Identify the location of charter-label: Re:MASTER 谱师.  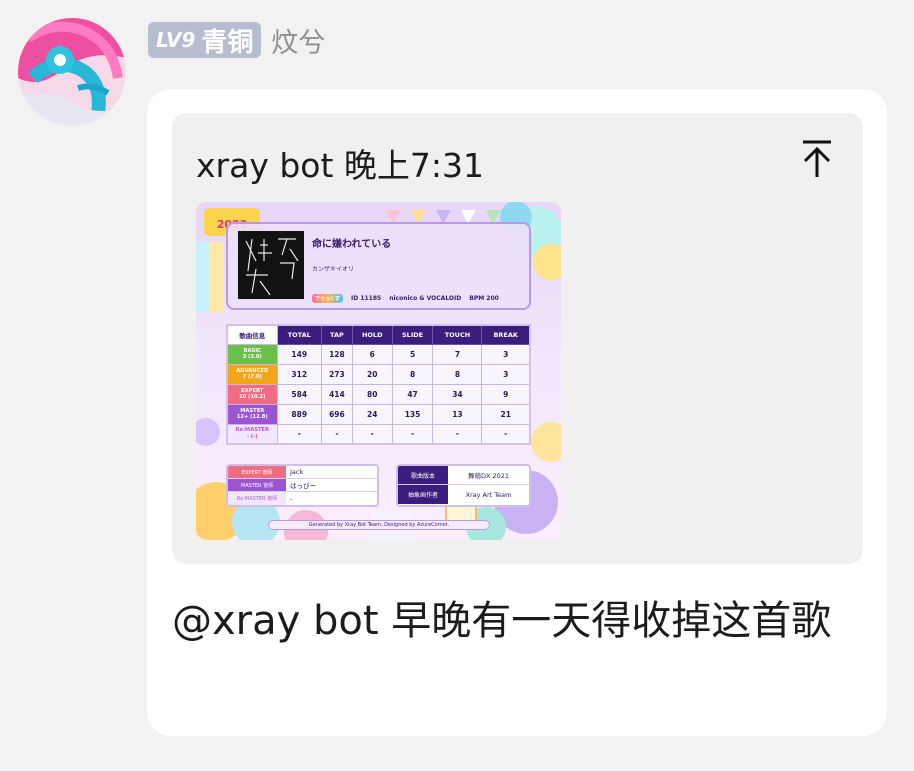
(257, 498).